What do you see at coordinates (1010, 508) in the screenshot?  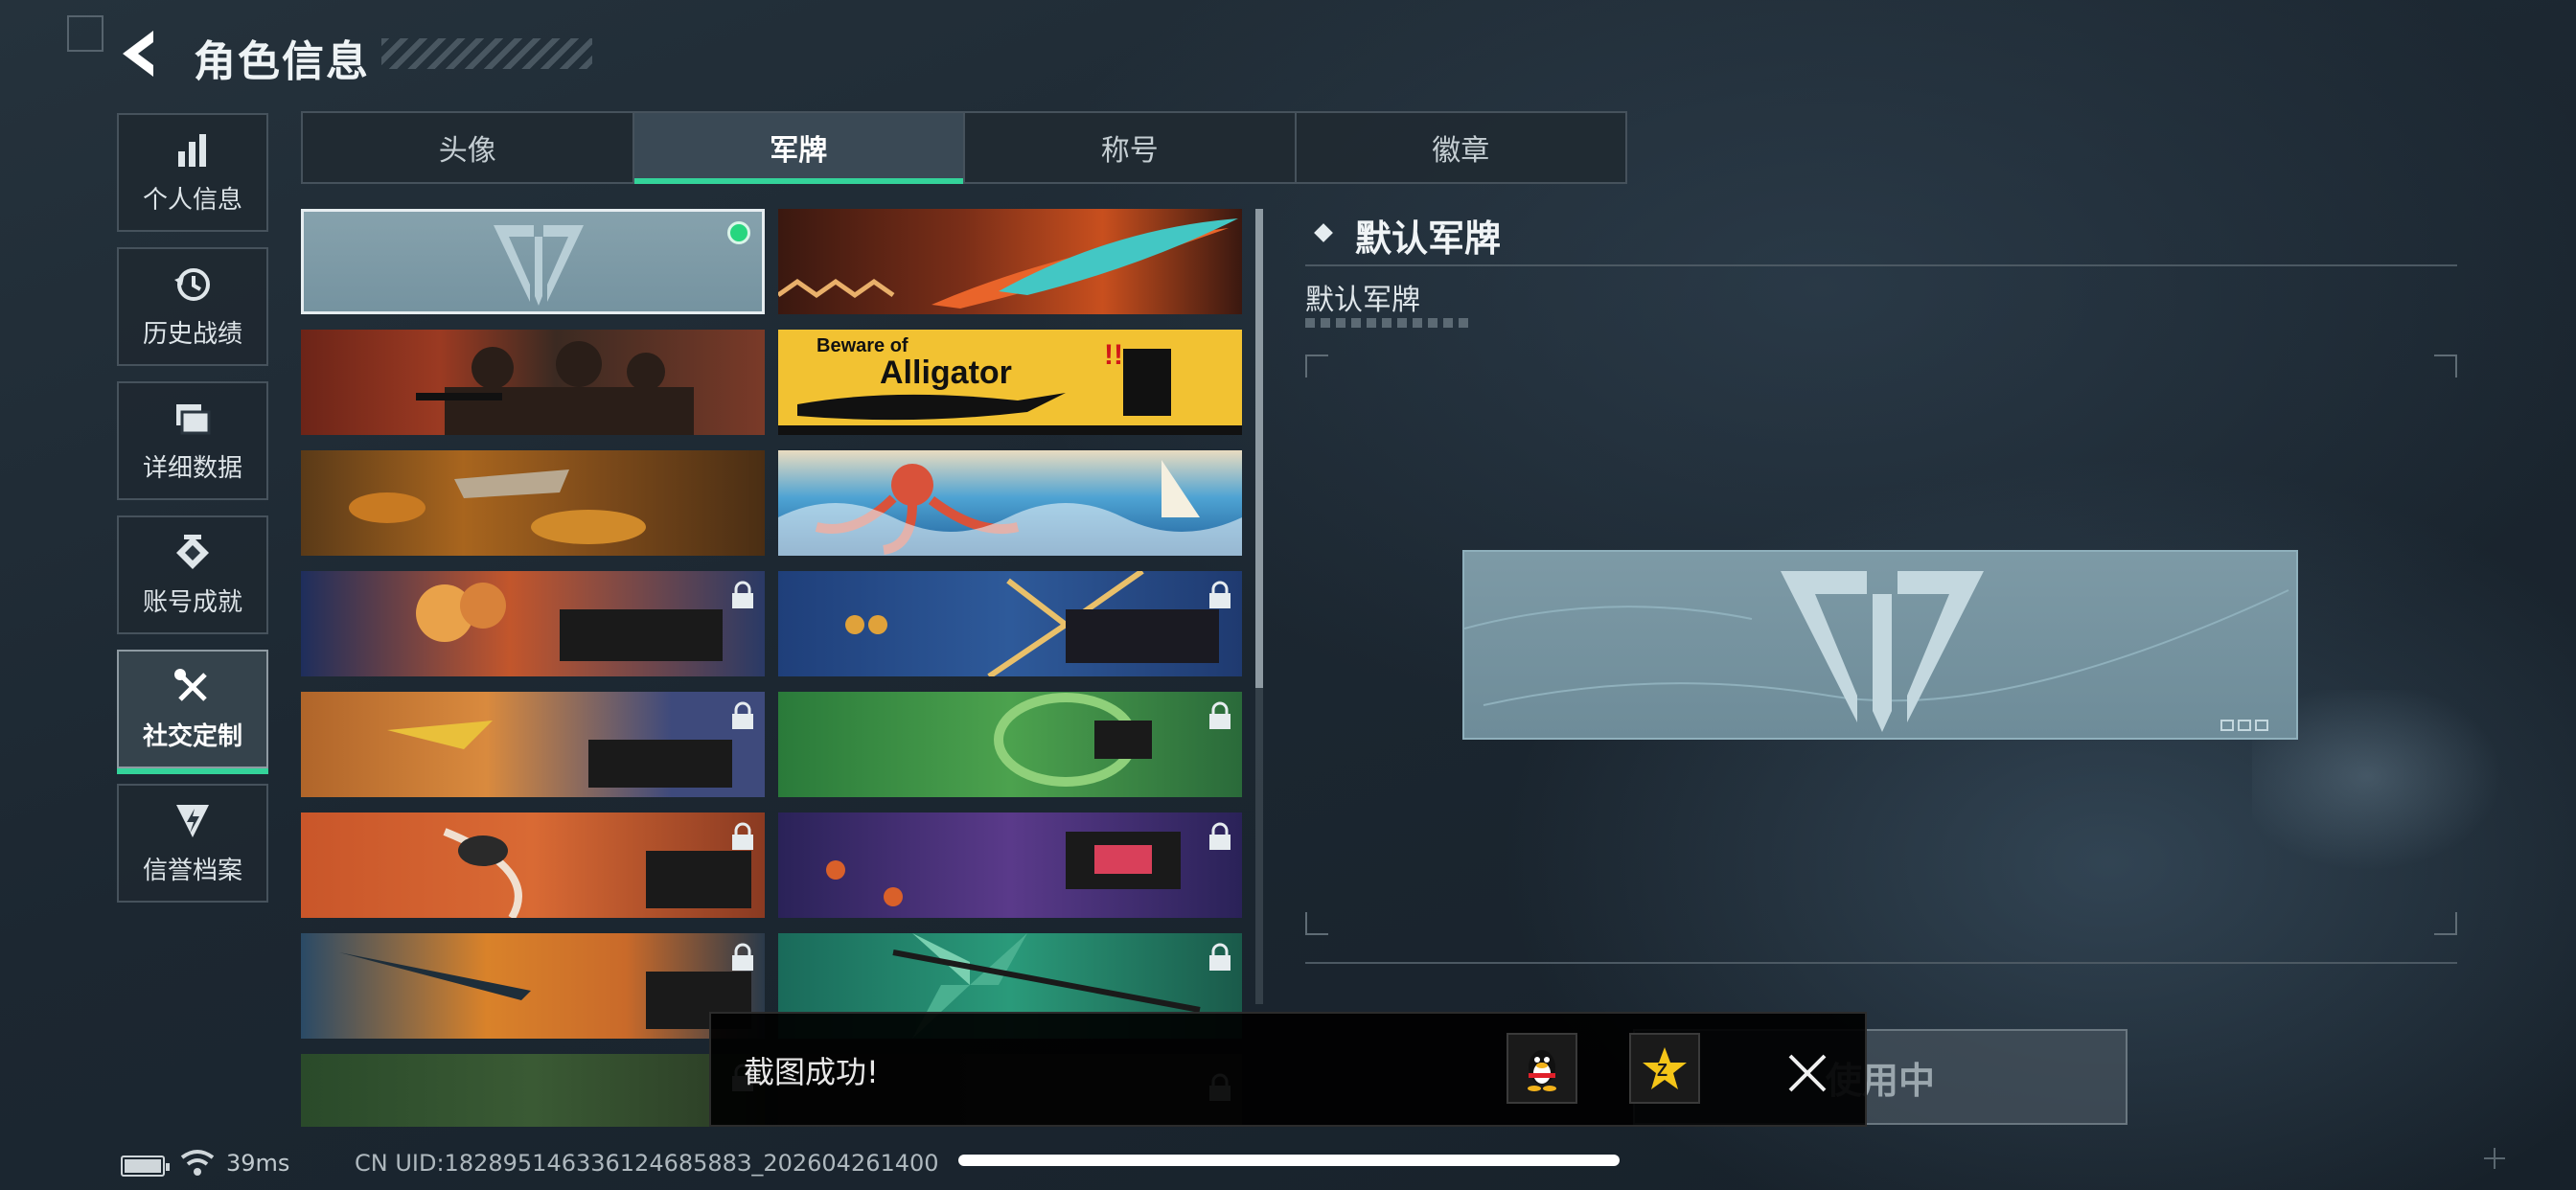 I see `octopus-art` at bounding box center [1010, 508].